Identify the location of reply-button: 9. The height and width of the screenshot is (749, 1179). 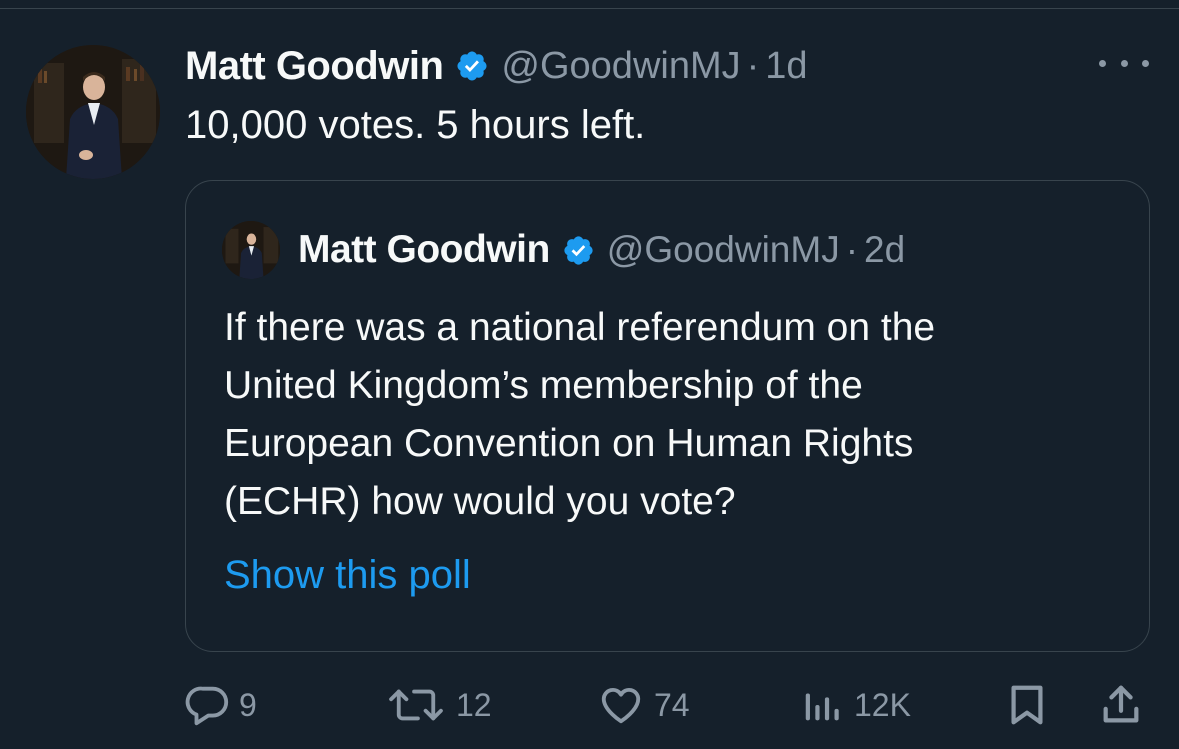
(221, 705).